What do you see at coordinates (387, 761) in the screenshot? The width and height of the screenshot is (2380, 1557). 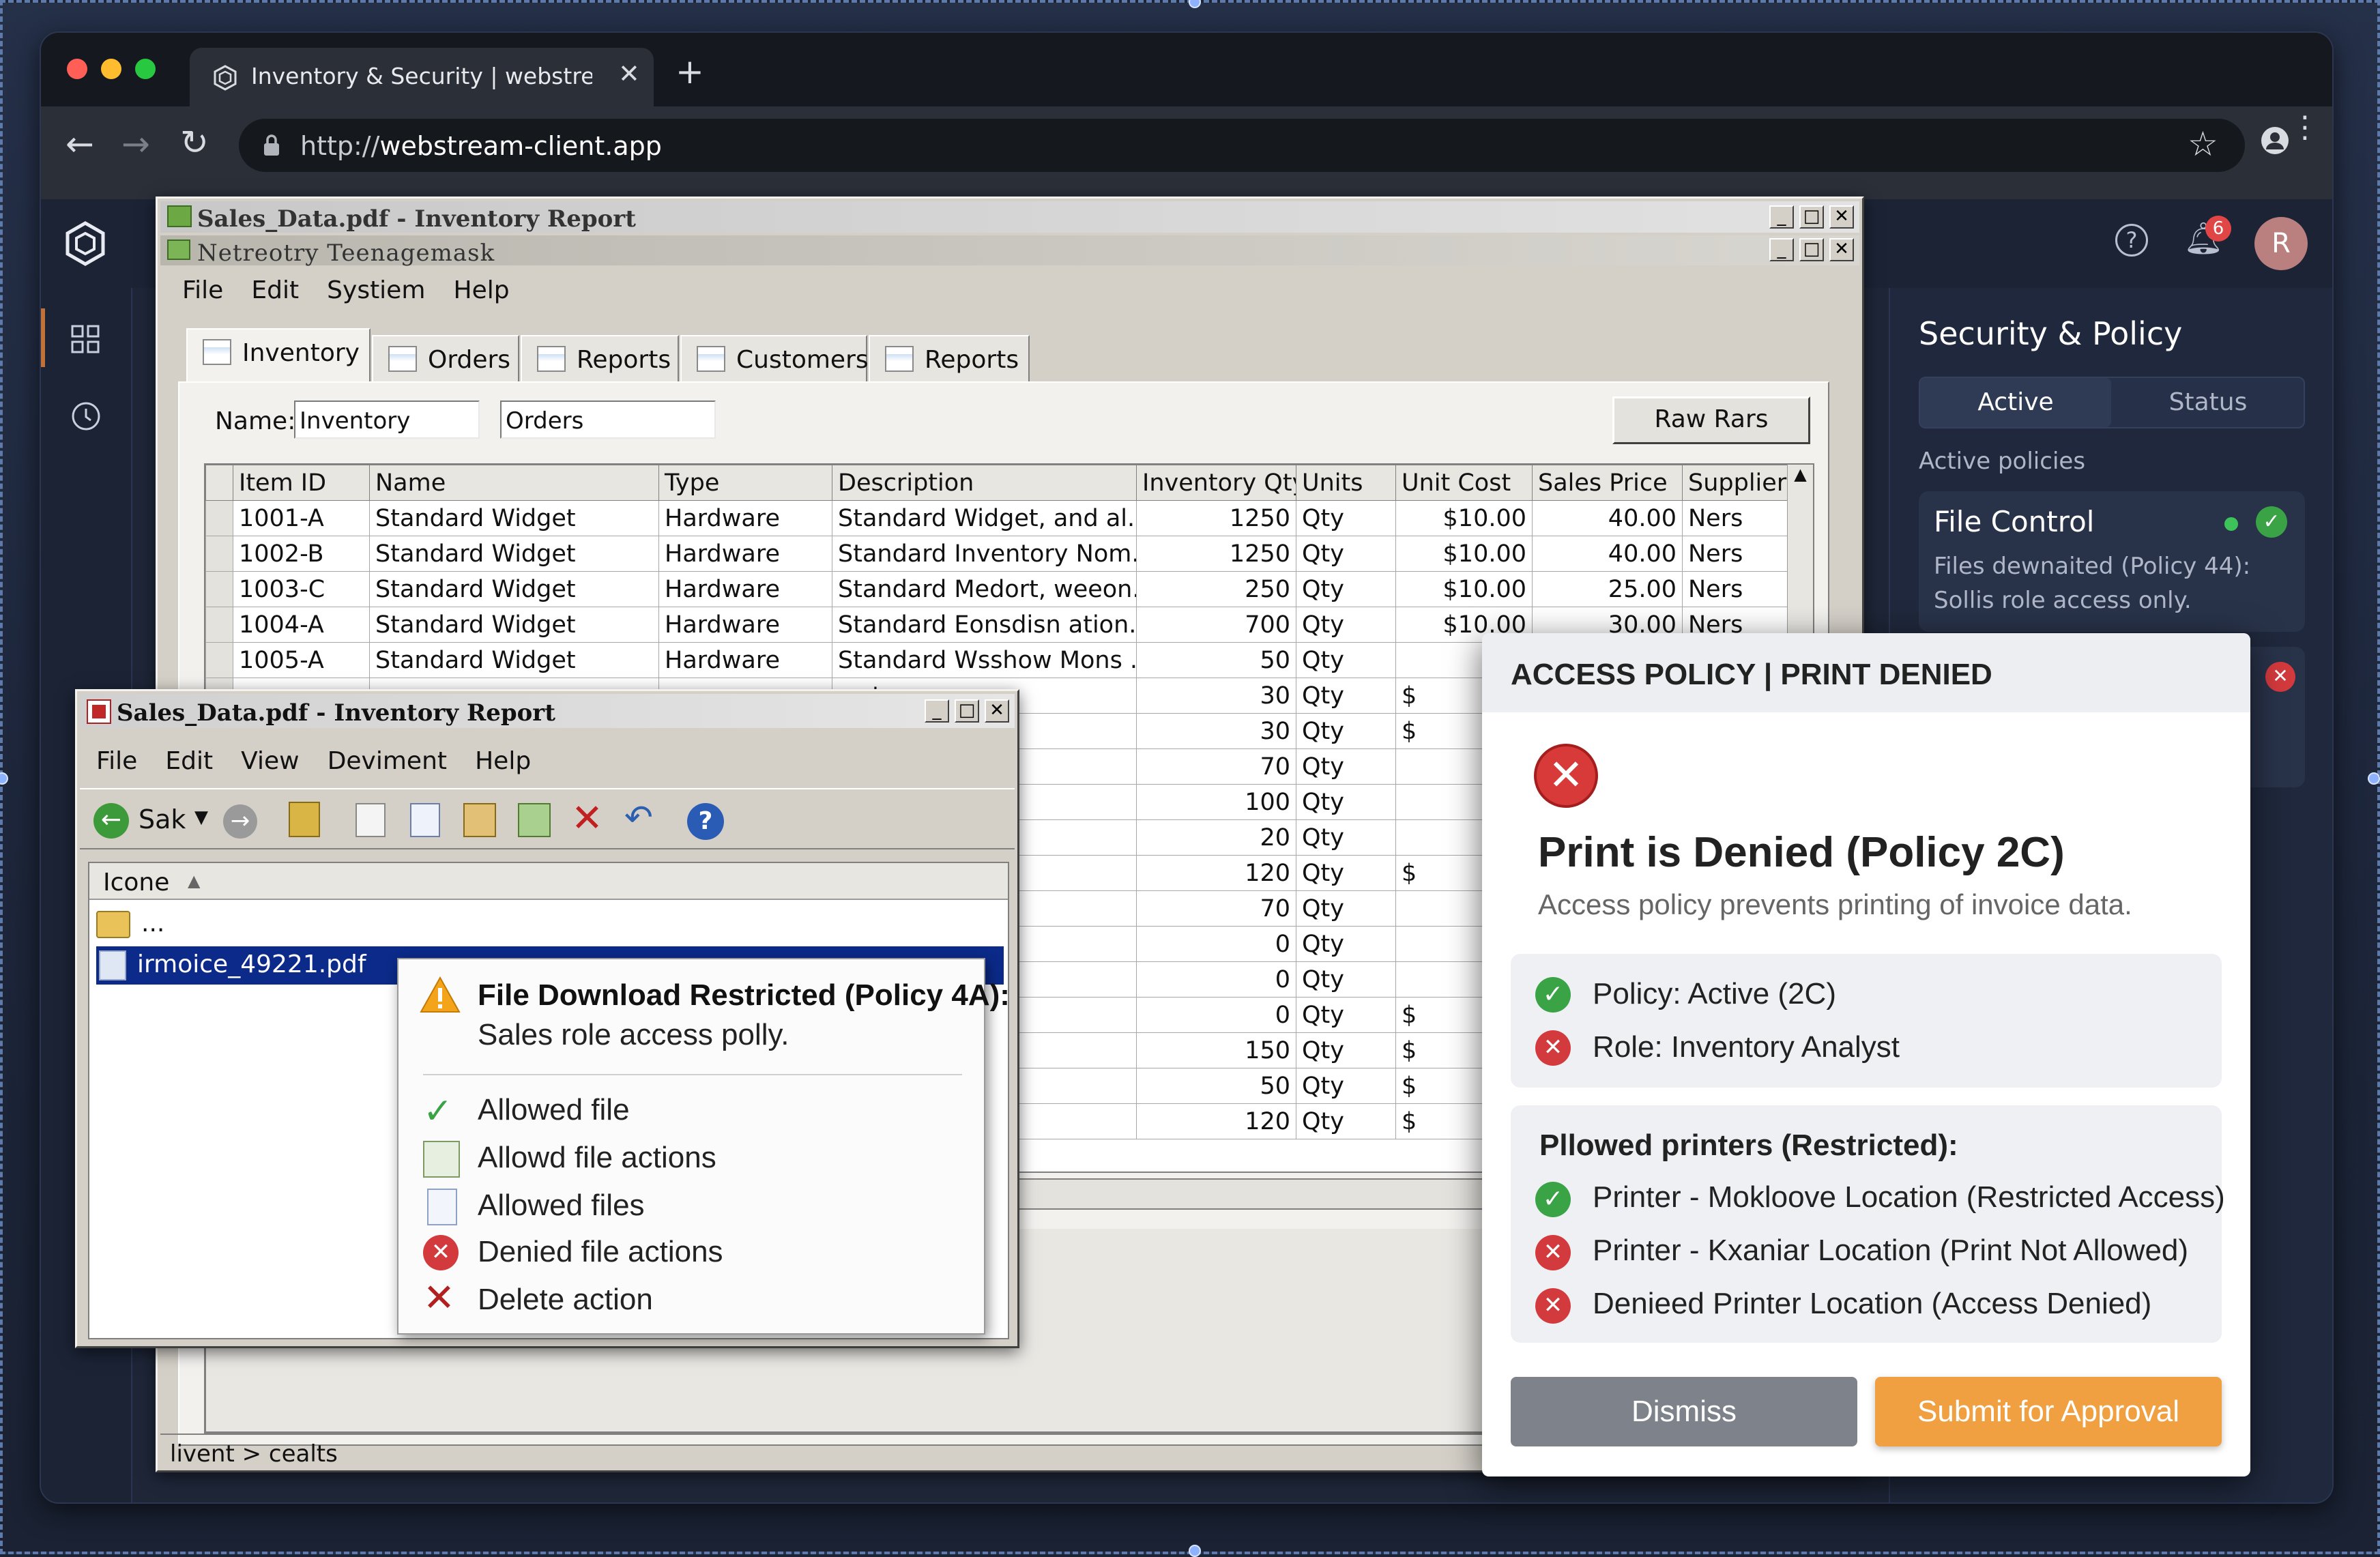 I see `menu-deviment: Deviment` at bounding box center [387, 761].